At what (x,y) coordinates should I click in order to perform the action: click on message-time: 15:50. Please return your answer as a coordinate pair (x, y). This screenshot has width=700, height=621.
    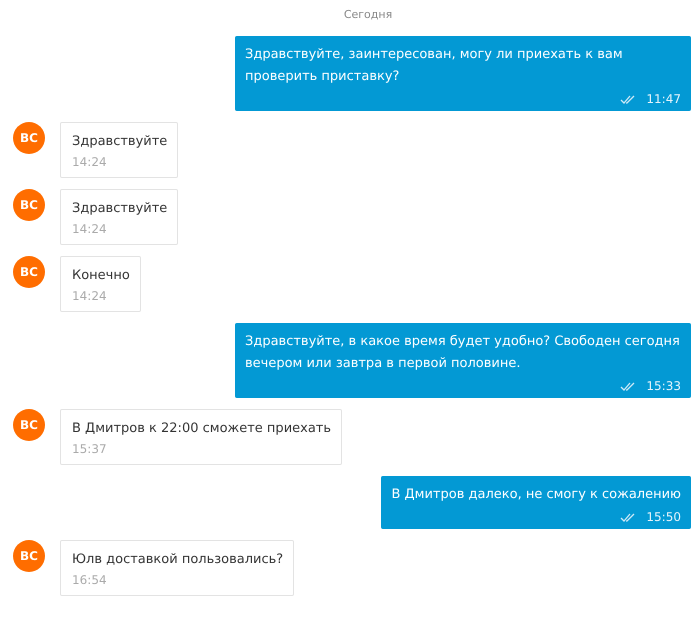
    Looking at the image, I should click on (663, 517).